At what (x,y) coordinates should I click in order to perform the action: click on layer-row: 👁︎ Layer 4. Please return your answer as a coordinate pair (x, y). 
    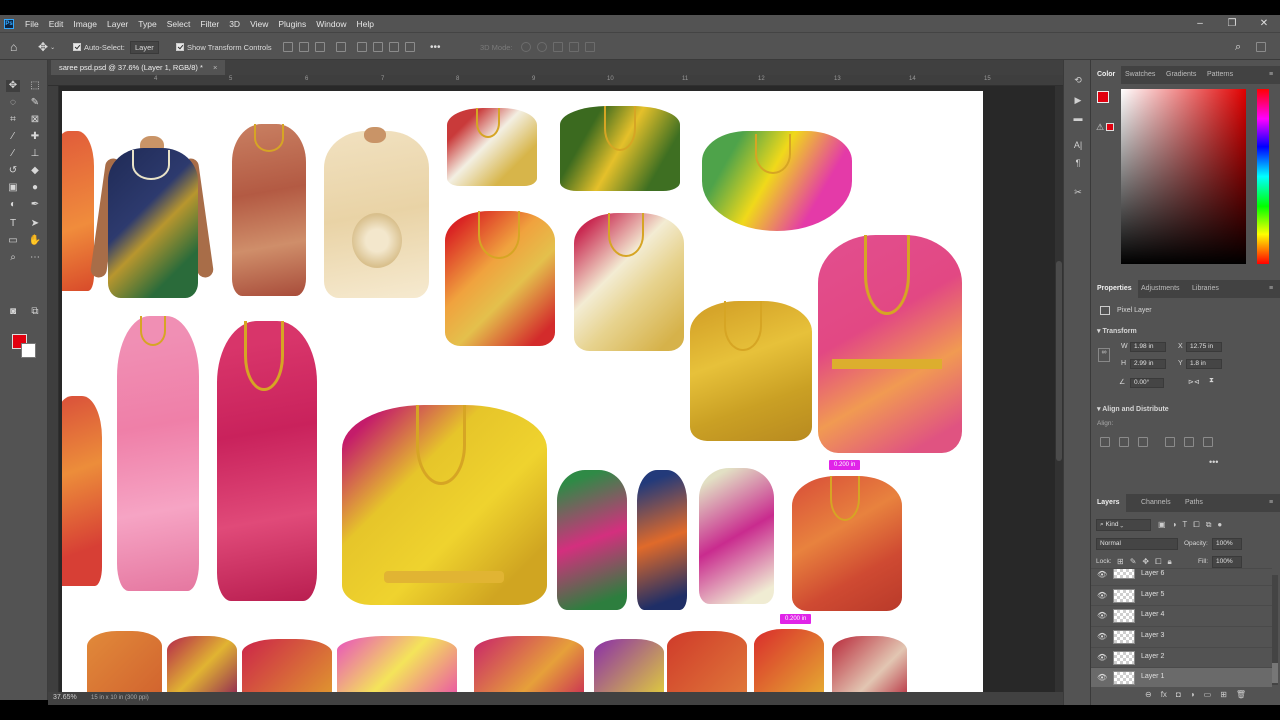
    Looking at the image, I should click on (1181, 615).